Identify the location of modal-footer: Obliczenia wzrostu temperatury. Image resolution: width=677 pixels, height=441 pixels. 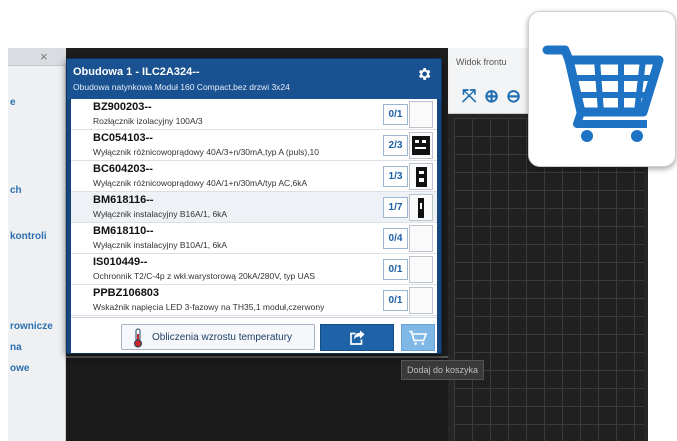
(254, 335).